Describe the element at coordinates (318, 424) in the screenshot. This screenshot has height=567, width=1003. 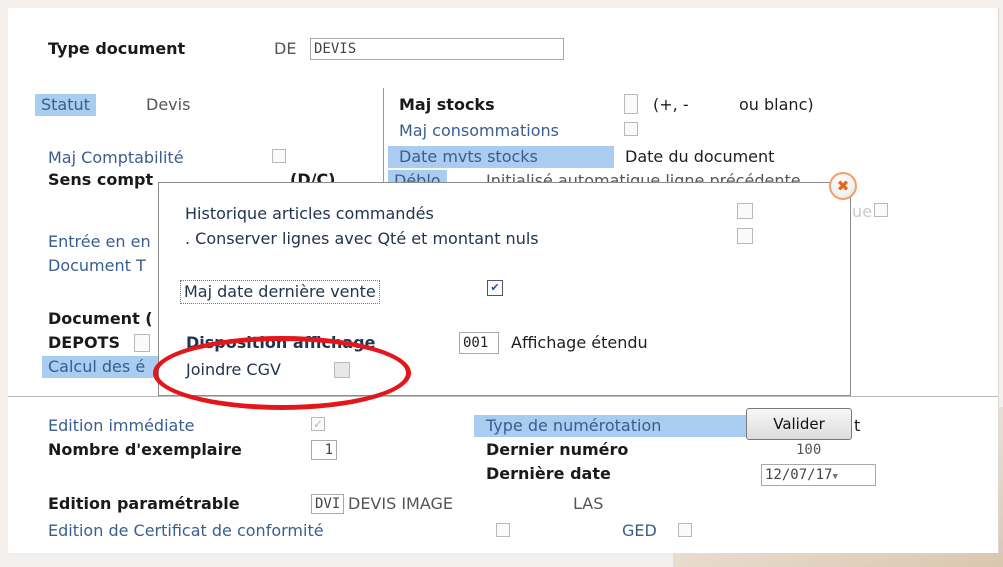
I see `edition-immediate-checkbox: ✓` at that location.